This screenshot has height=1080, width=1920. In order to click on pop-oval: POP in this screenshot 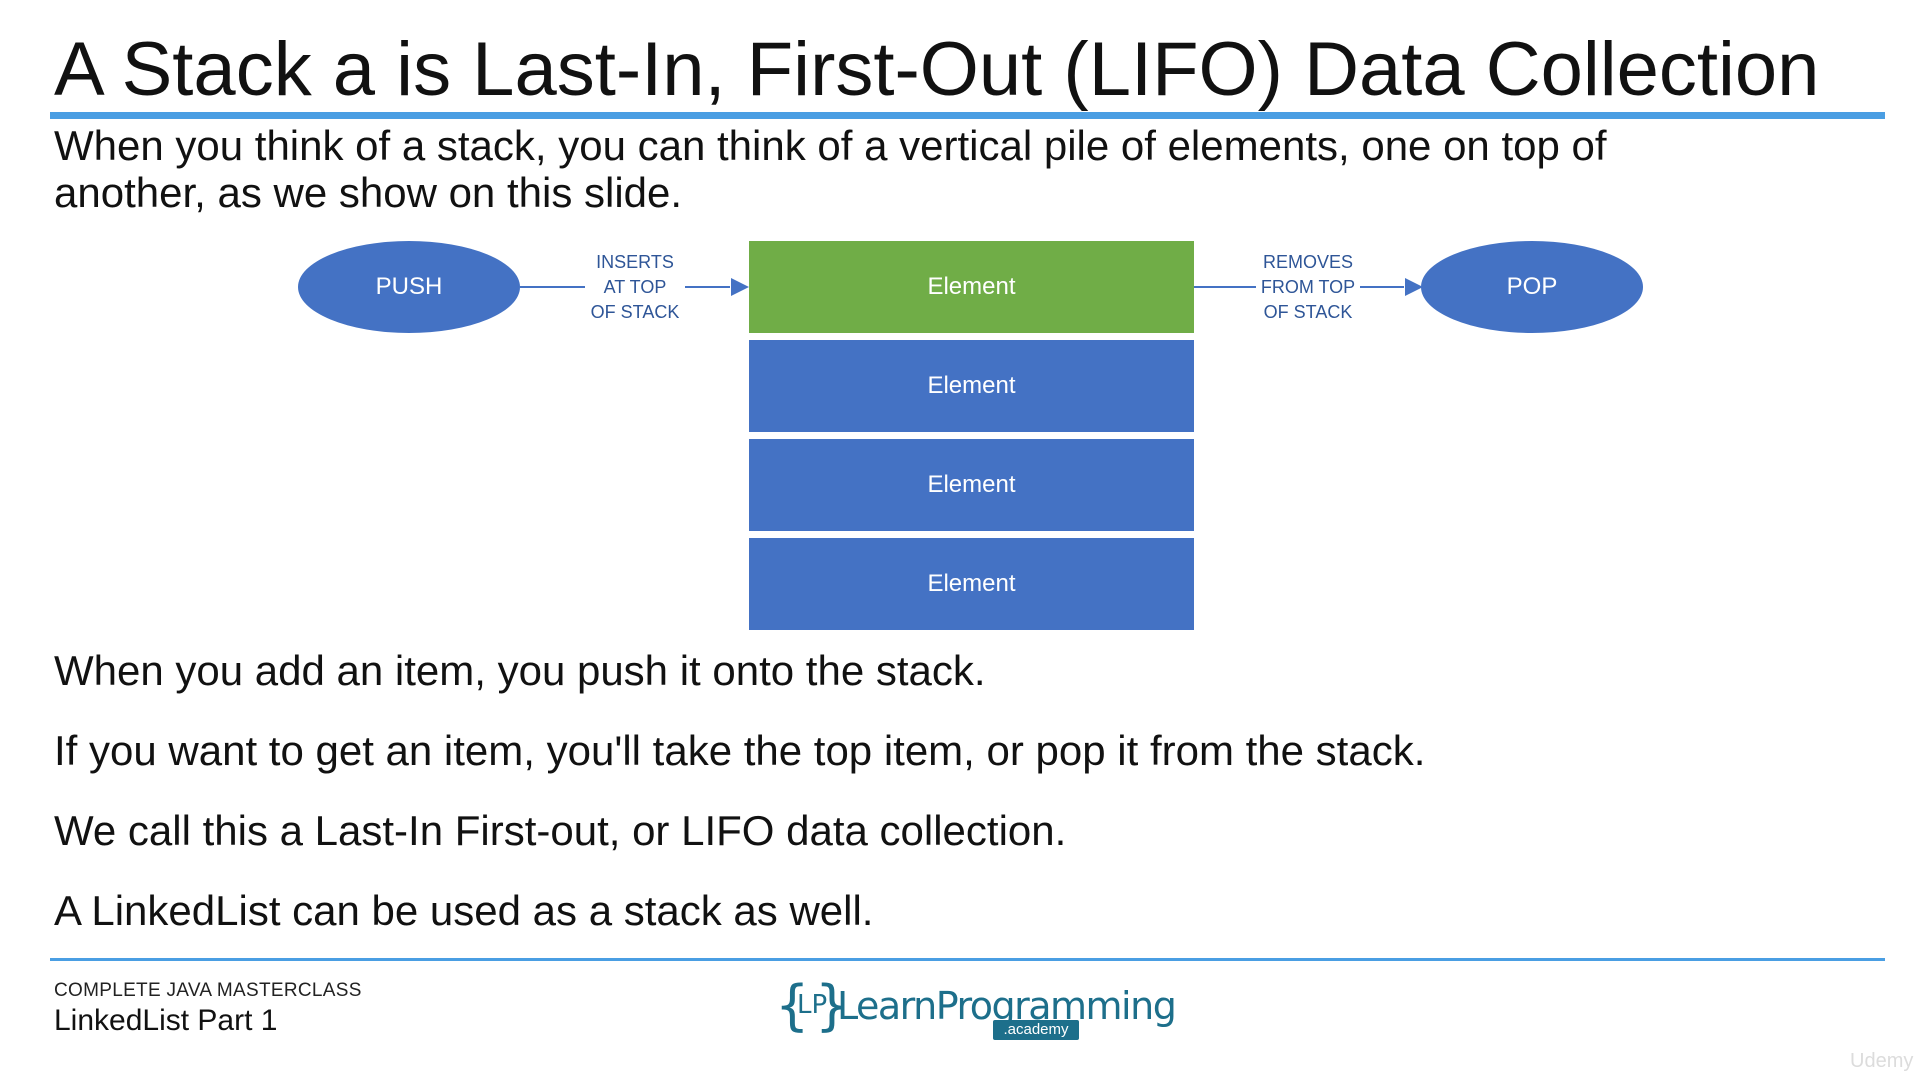, I will do `click(1532, 287)`.